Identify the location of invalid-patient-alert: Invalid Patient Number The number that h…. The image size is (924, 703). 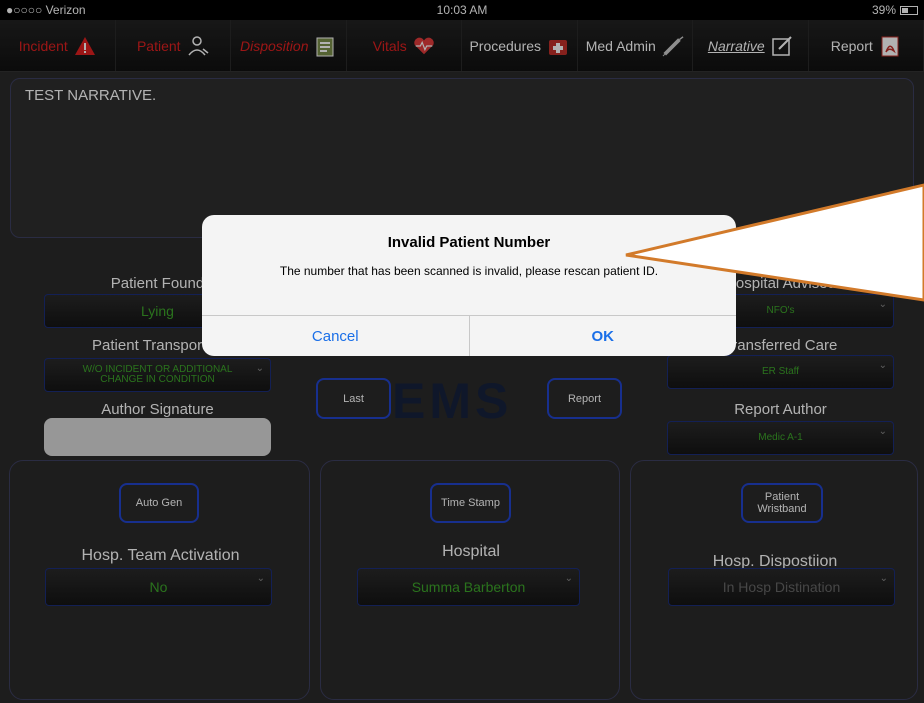
(469, 285).